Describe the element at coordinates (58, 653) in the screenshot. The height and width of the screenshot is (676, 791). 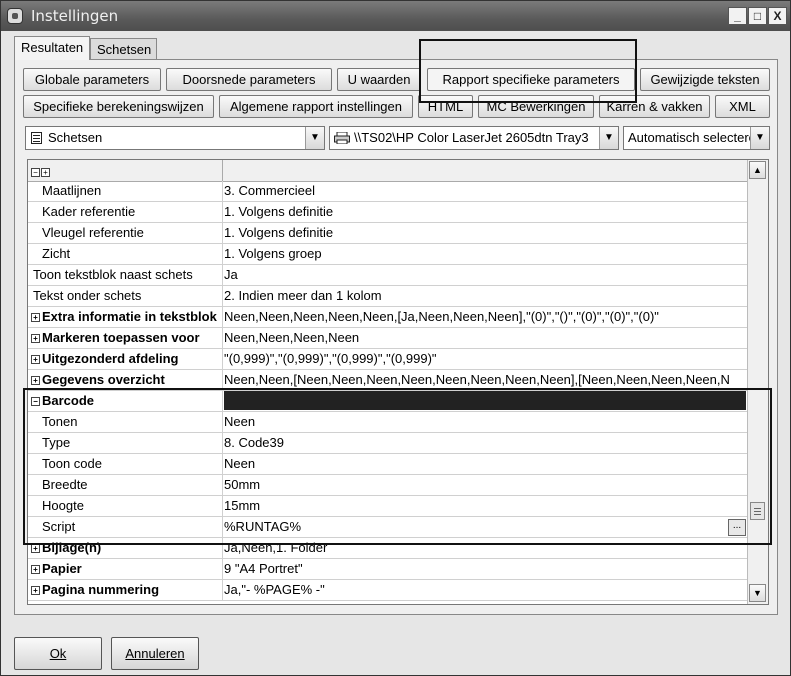
I see `ok-button: Ok` at that location.